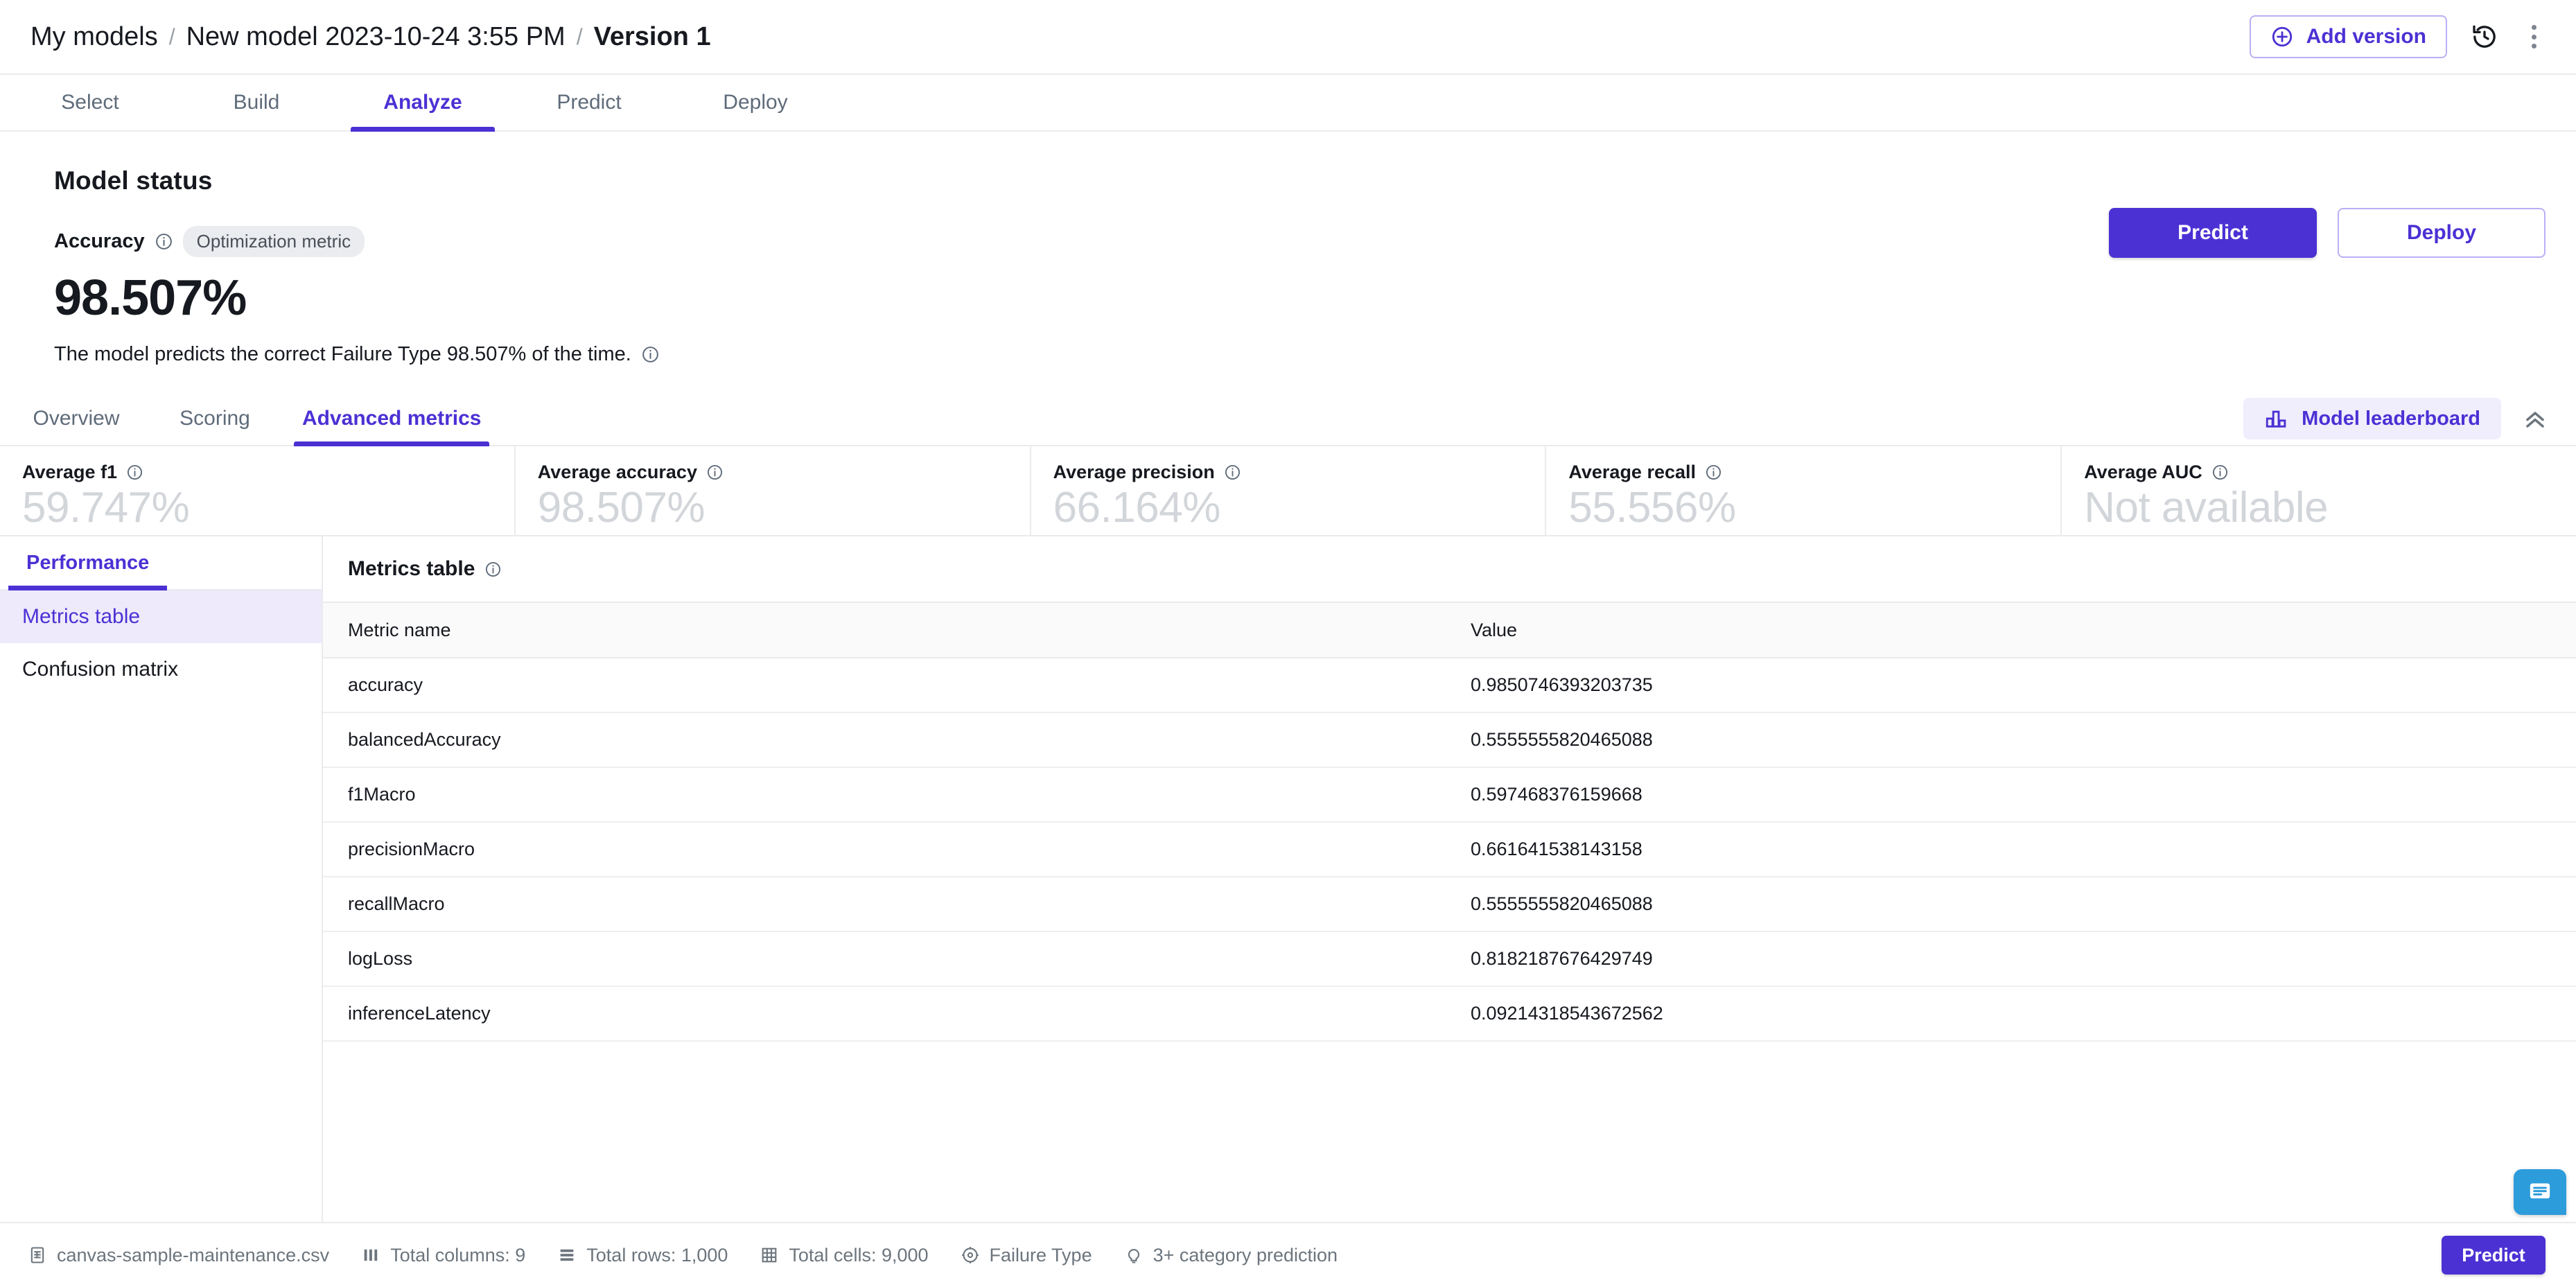 The image size is (2576, 1287). What do you see at coordinates (1632, 472) in the screenshot?
I see `metric-card-label: Average recall` at bounding box center [1632, 472].